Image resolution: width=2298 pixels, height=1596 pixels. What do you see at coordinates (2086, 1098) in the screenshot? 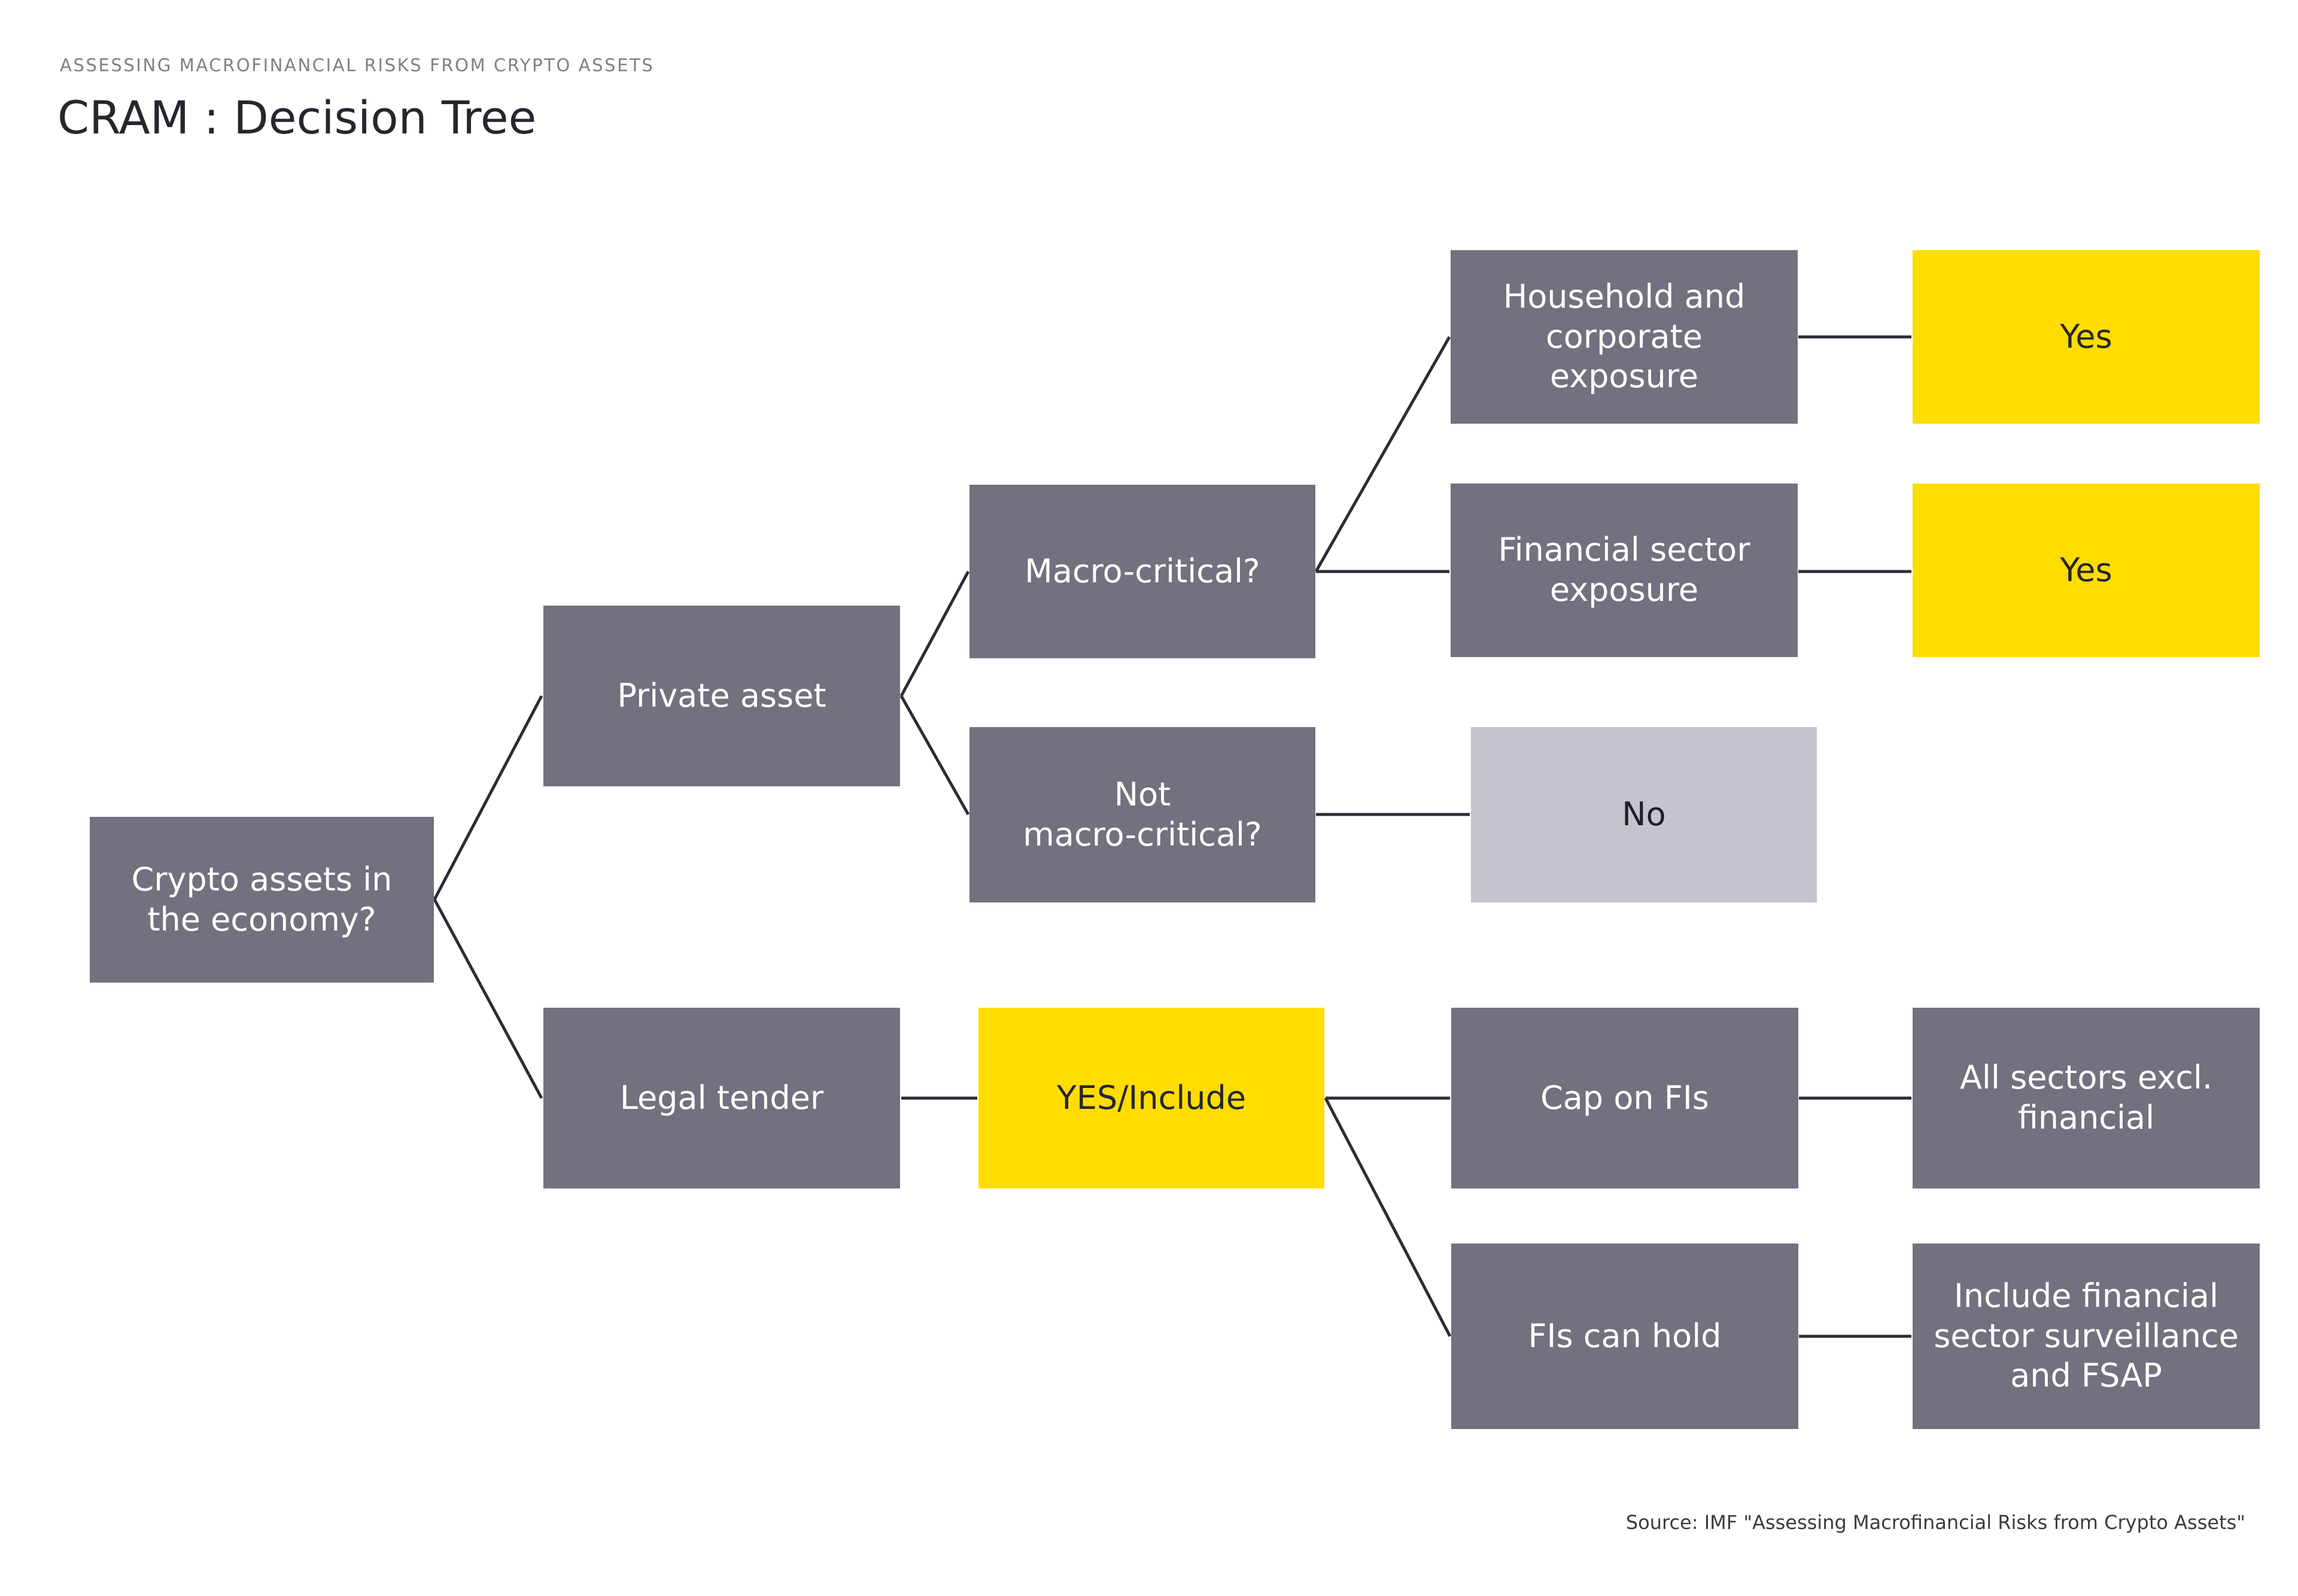
I see `node-all-sectors: All sectors excl. financial` at bounding box center [2086, 1098].